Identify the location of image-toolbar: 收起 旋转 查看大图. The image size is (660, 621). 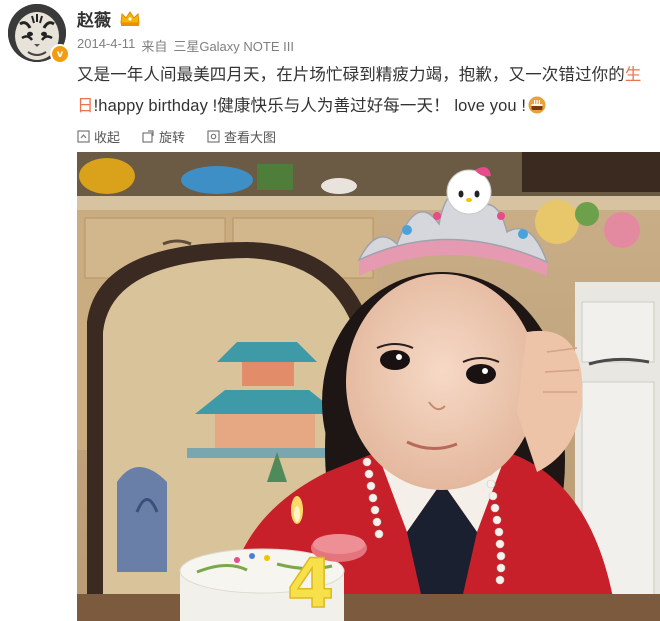
(176, 136).